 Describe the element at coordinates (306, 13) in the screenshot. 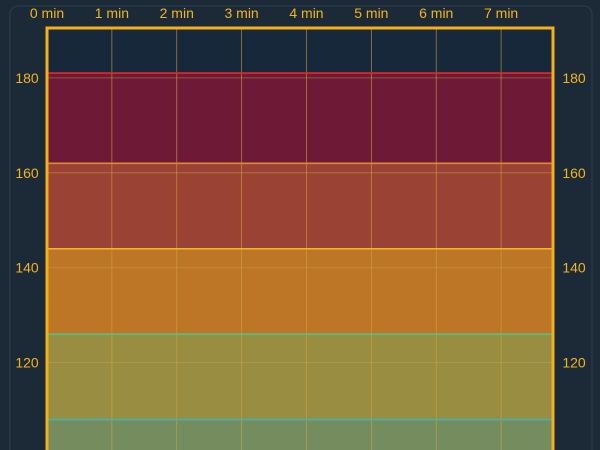

I see `x-tick-label: 4 min` at that location.